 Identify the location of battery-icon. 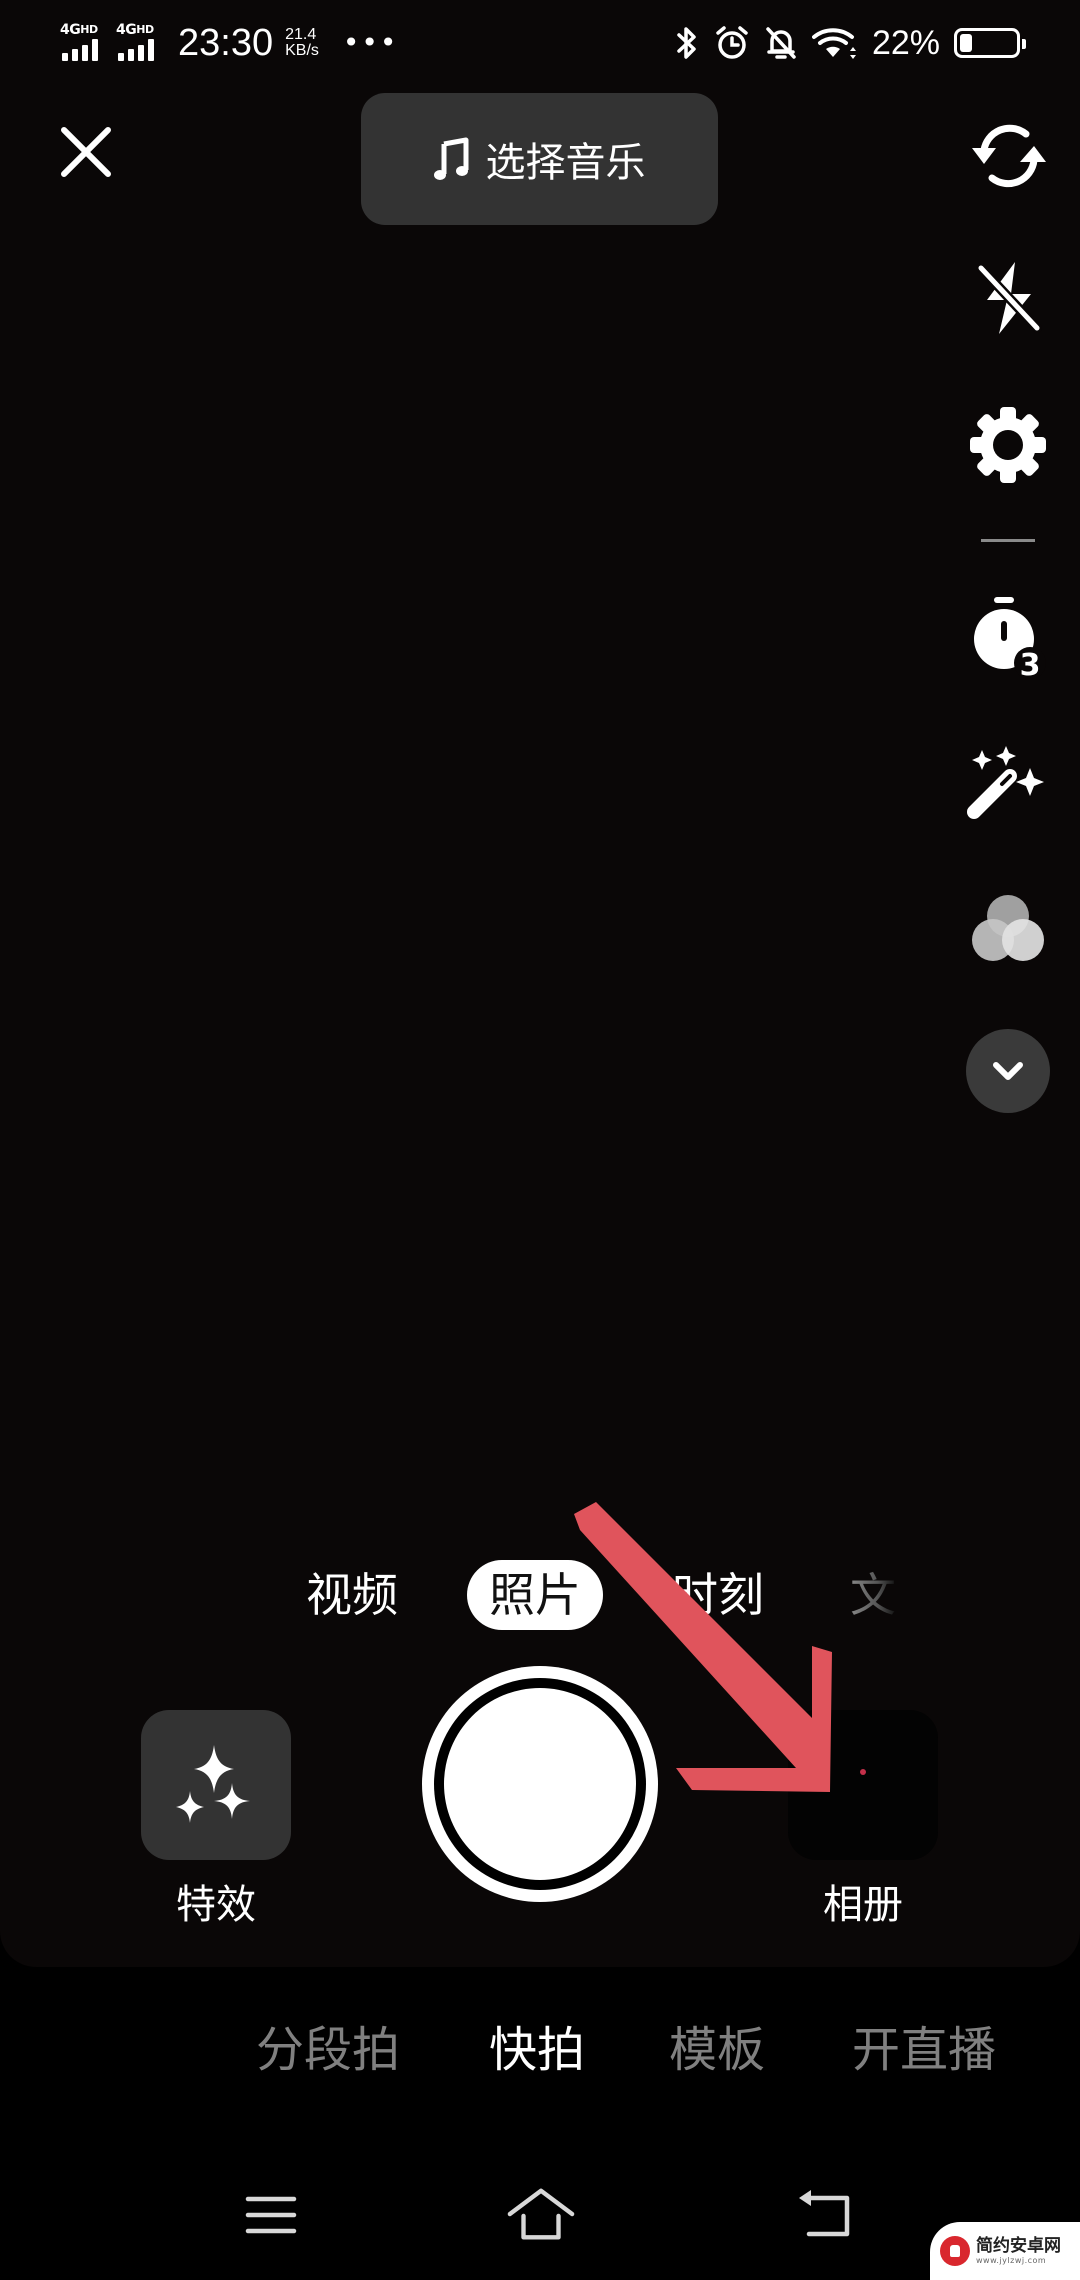
(990, 43).